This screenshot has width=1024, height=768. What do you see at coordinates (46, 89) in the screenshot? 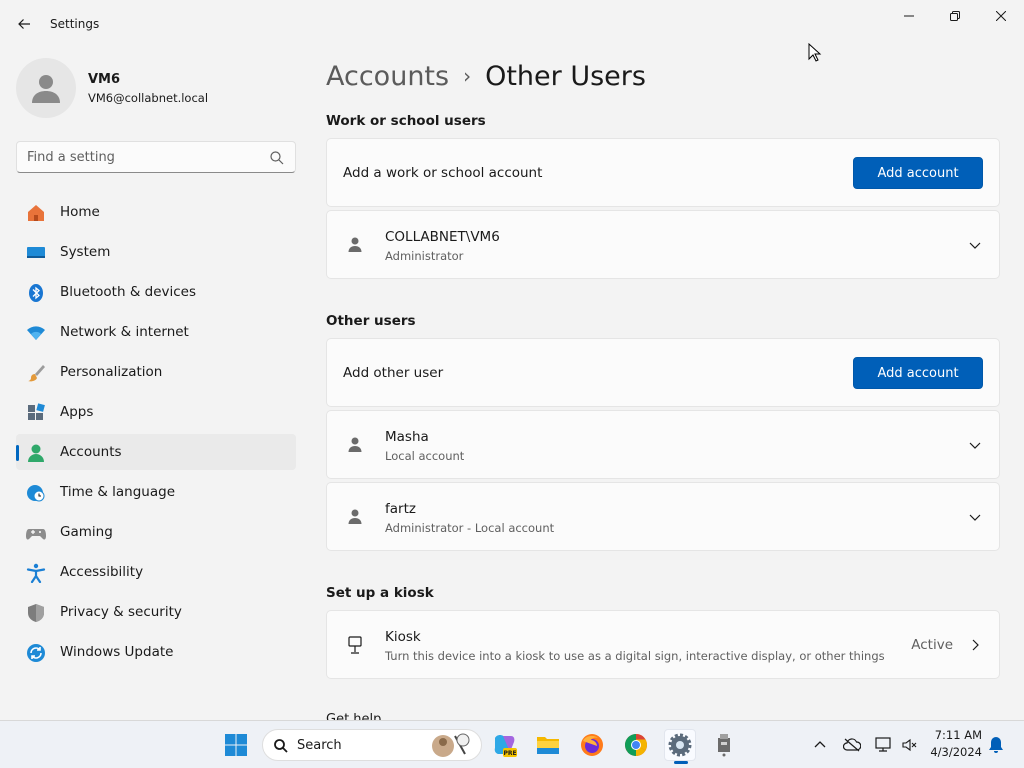
I see `person-avatar-icon` at bounding box center [46, 89].